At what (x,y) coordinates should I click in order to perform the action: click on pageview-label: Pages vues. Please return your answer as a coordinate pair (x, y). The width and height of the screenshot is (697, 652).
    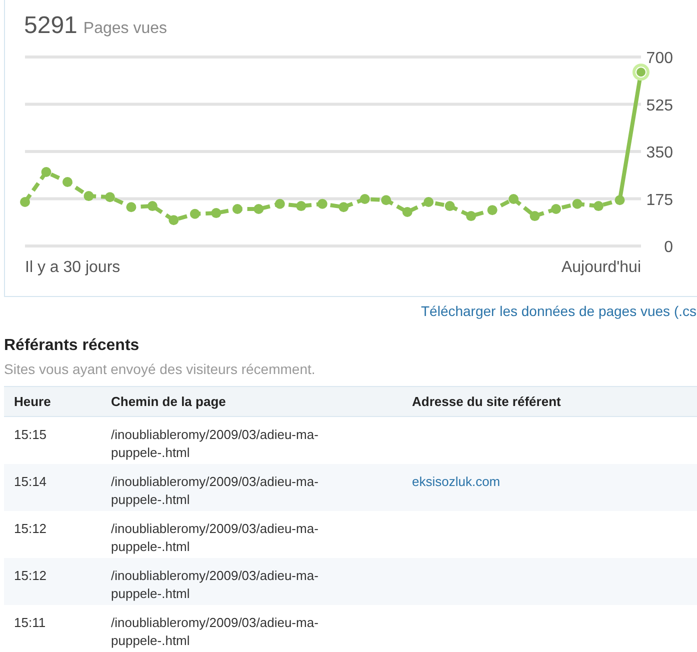
    Looking at the image, I should click on (125, 29).